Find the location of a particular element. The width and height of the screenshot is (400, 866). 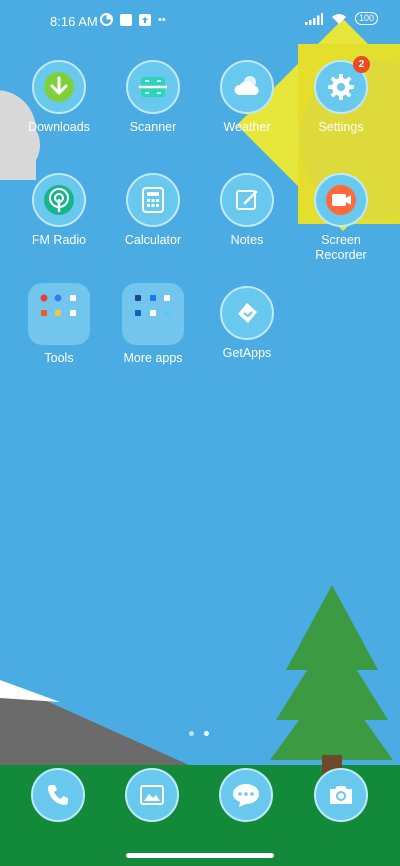

app-label: Tools is located at coordinates (59, 358).